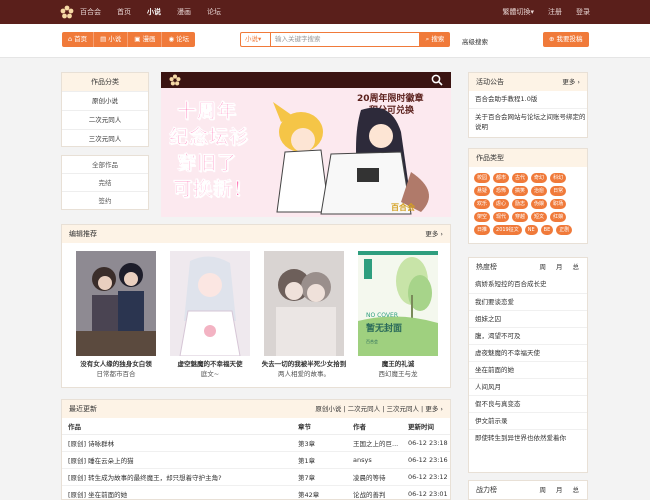 This screenshot has width=650, height=500. Describe the element at coordinates (105, 119) in the screenshot. I see `category-acg-fanfic: 二次元同人` at that location.